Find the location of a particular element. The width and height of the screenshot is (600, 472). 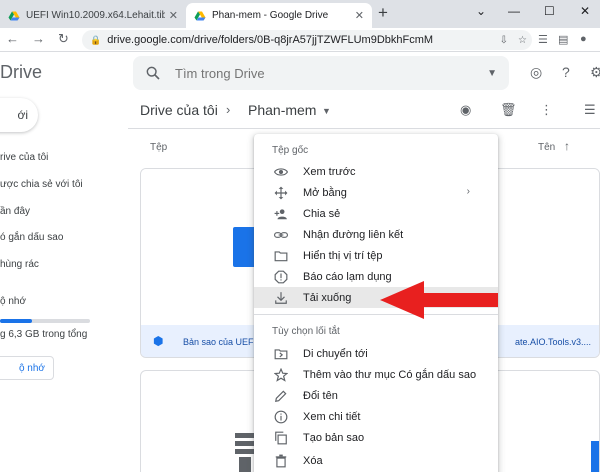

sidebar-item-storage: ộ nhớ is located at coordinates (13, 301).